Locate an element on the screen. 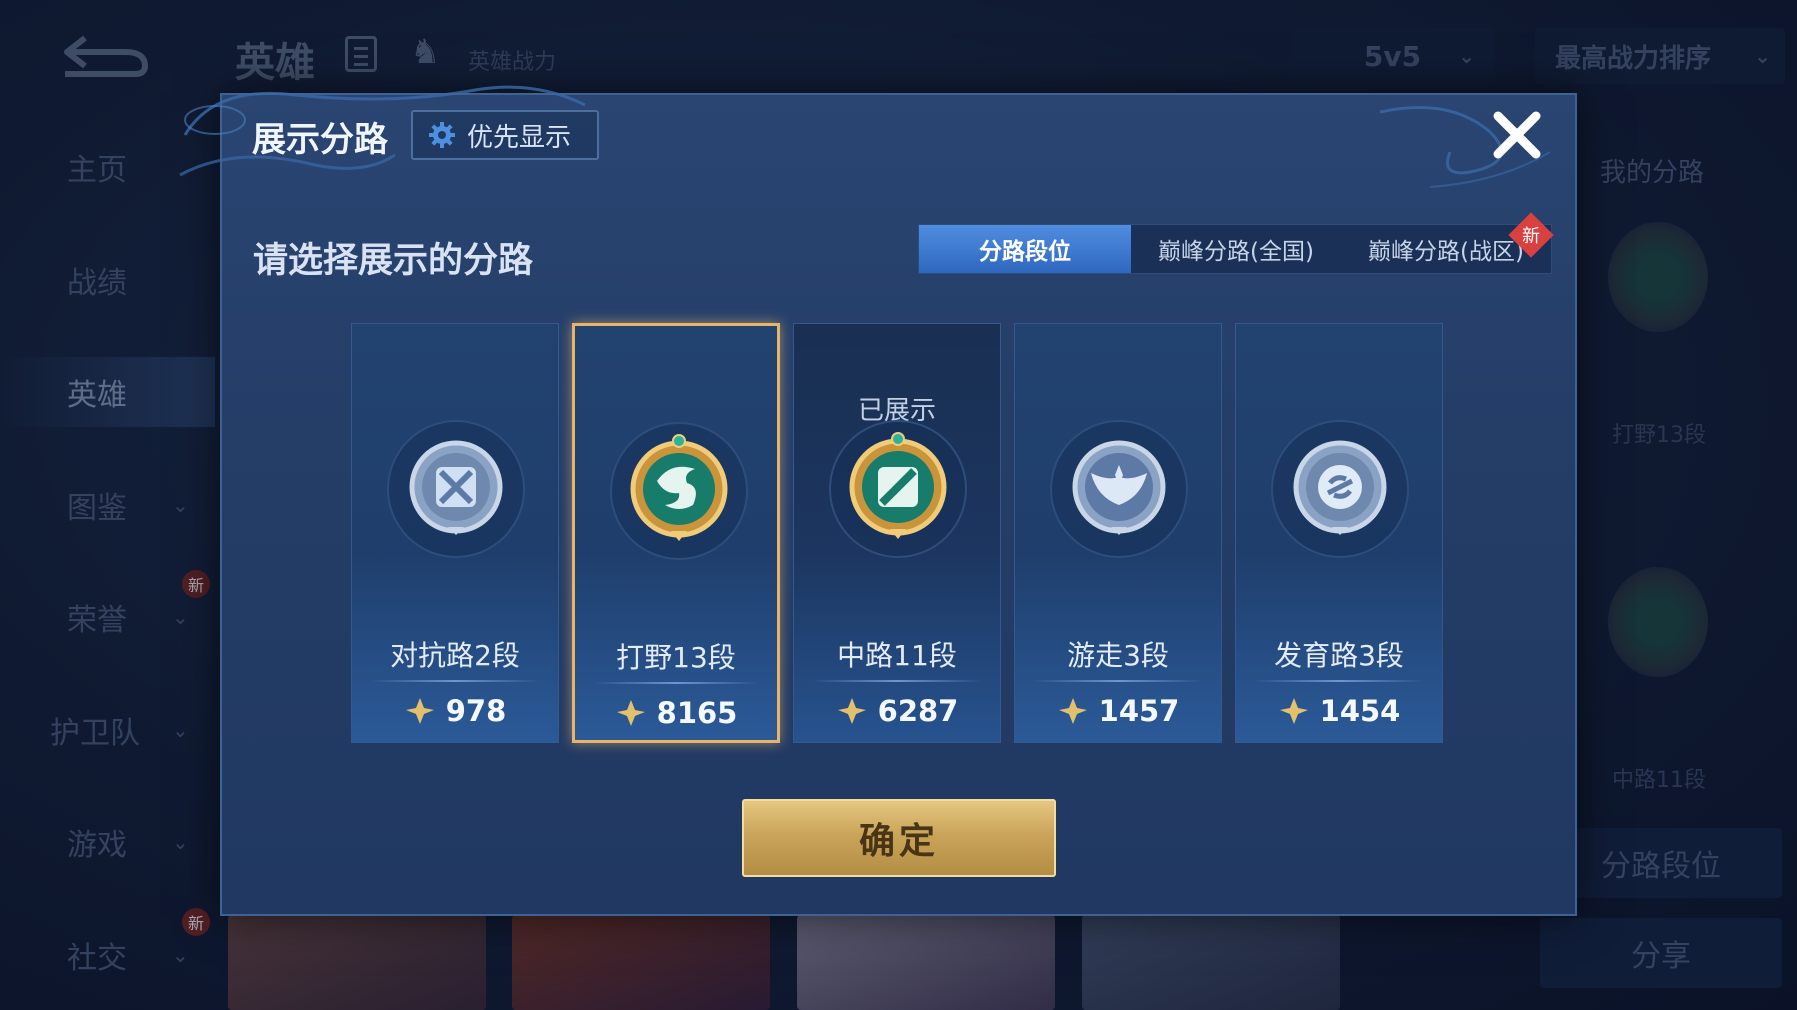 The width and height of the screenshot is (1797, 1010). lane-card-top: 对抗路2段 978 is located at coordinates (455, 533).